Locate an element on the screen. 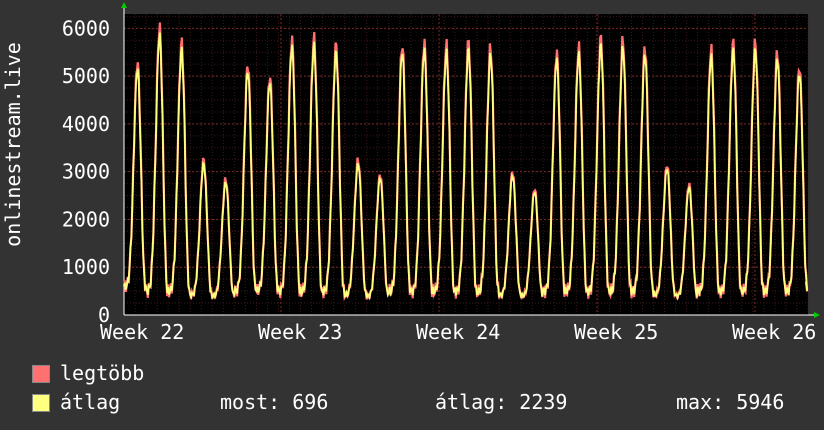 This screenshot has height=430, width=824. atlag-swatch is located at coordinates (41, 403).